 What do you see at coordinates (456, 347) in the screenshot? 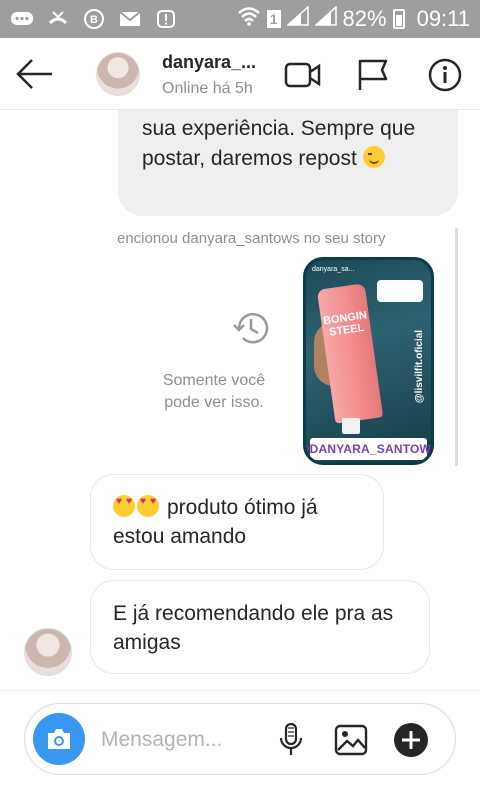
I see `scrollbar` at bounding box center [456, 347].